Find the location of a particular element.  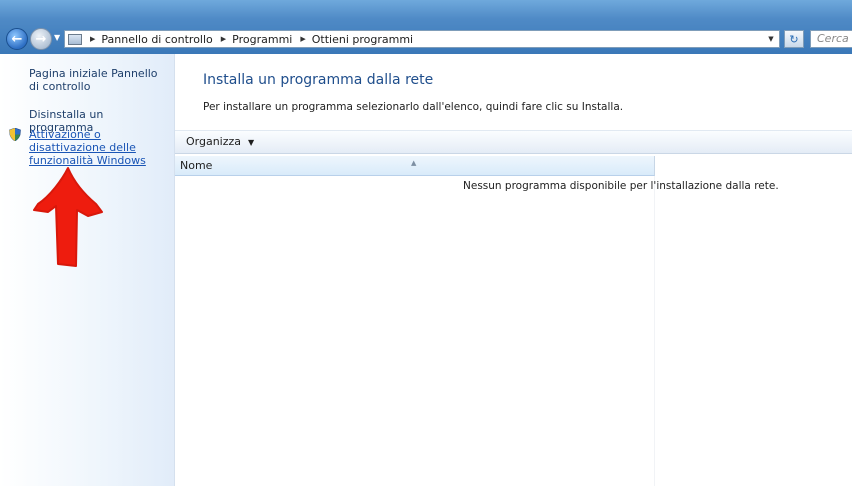

column-header-empty is located at coordinates (753, 166).